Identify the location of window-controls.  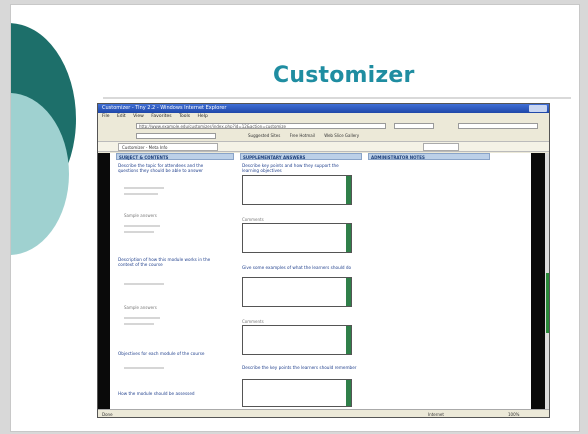
(538, 108).